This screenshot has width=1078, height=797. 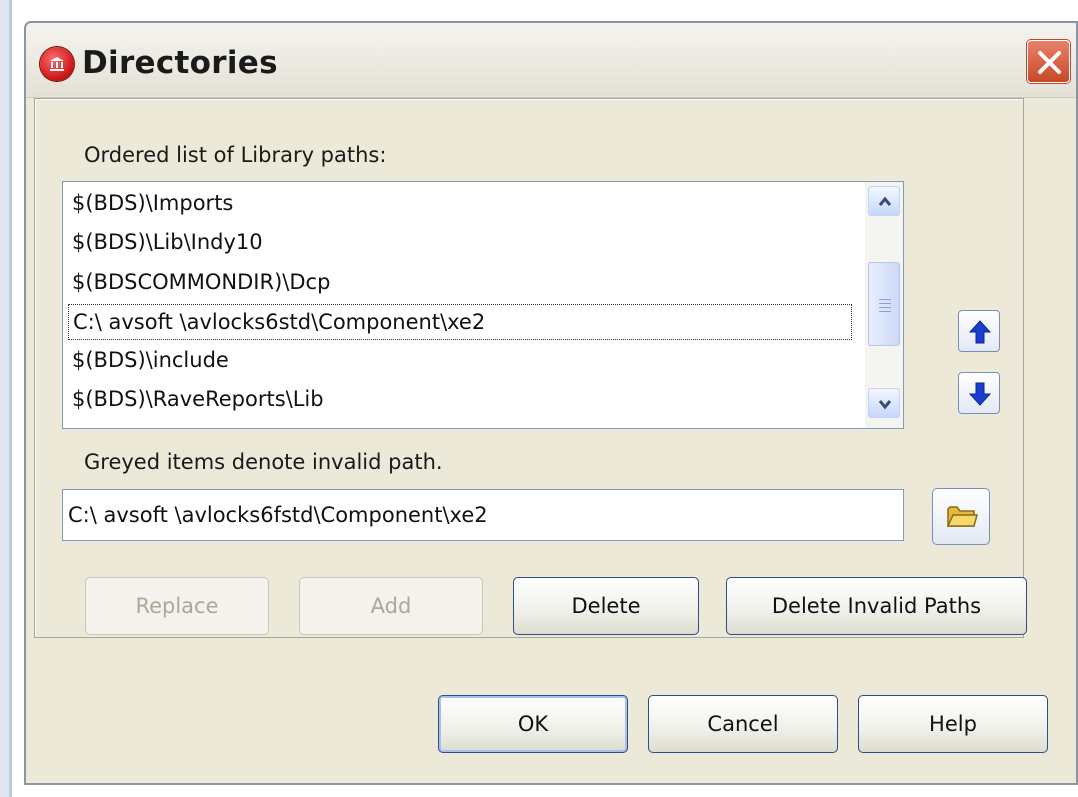 What do you see at coordinates (953, 724) in the screenshot?
I see `help-button: Help` at bounding box center [953, 724].